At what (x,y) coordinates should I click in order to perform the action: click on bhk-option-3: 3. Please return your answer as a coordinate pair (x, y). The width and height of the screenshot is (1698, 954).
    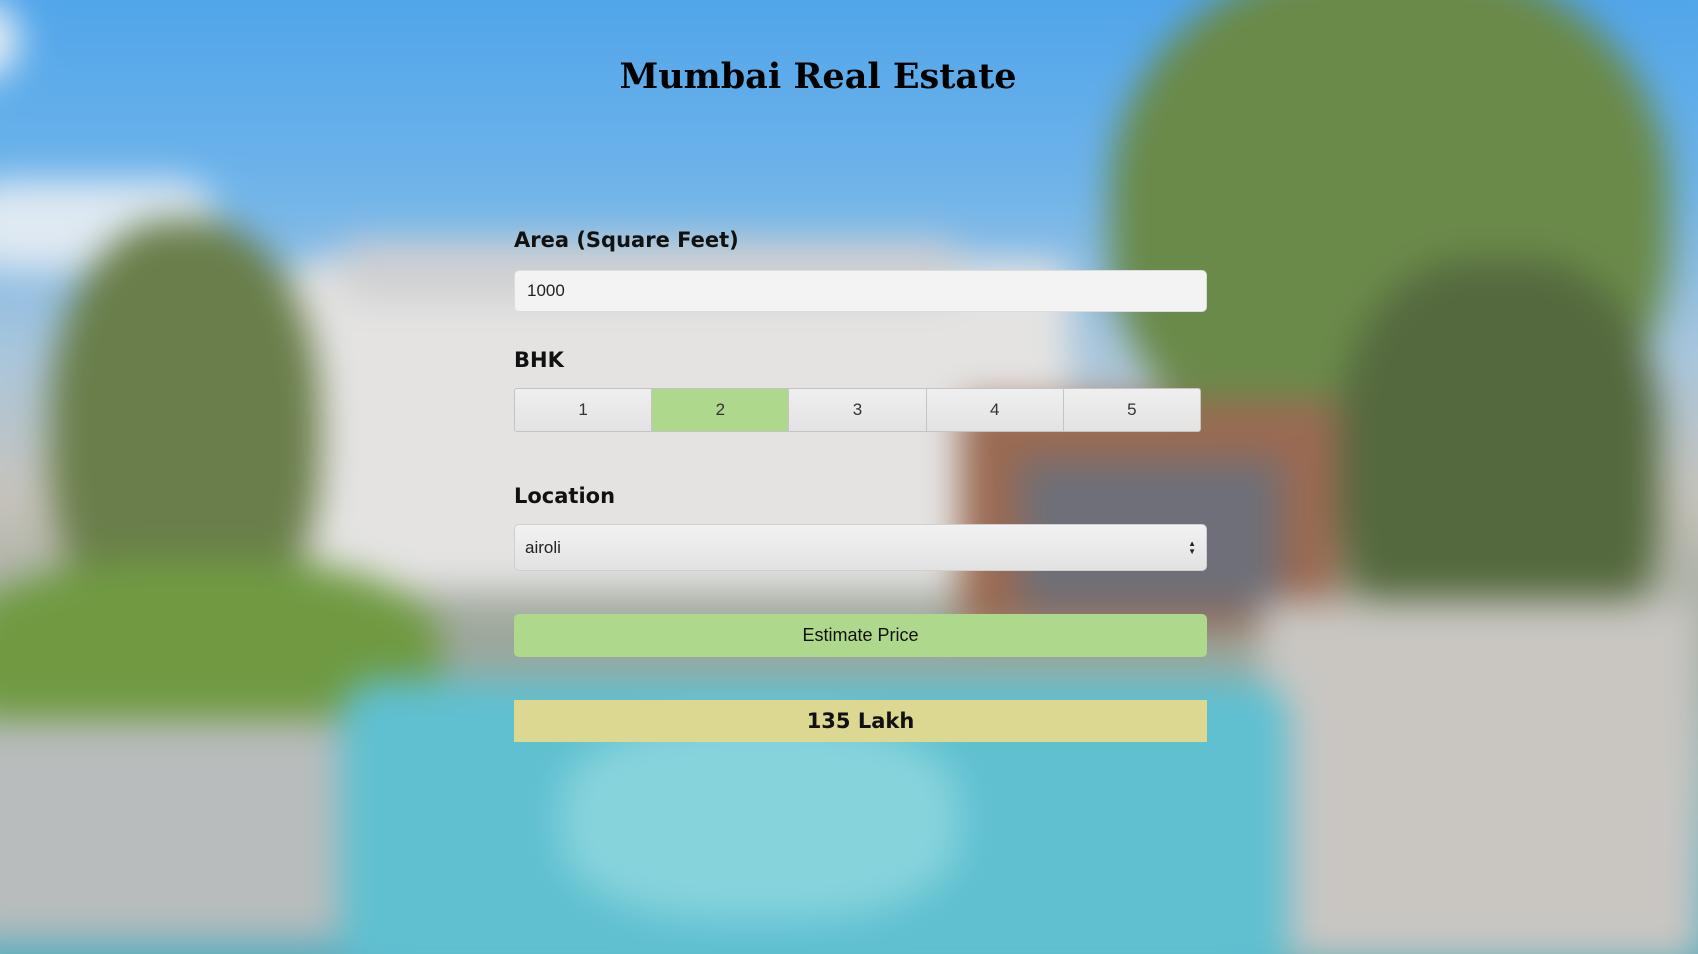
    Looking at the image, I should click on (858, 410).